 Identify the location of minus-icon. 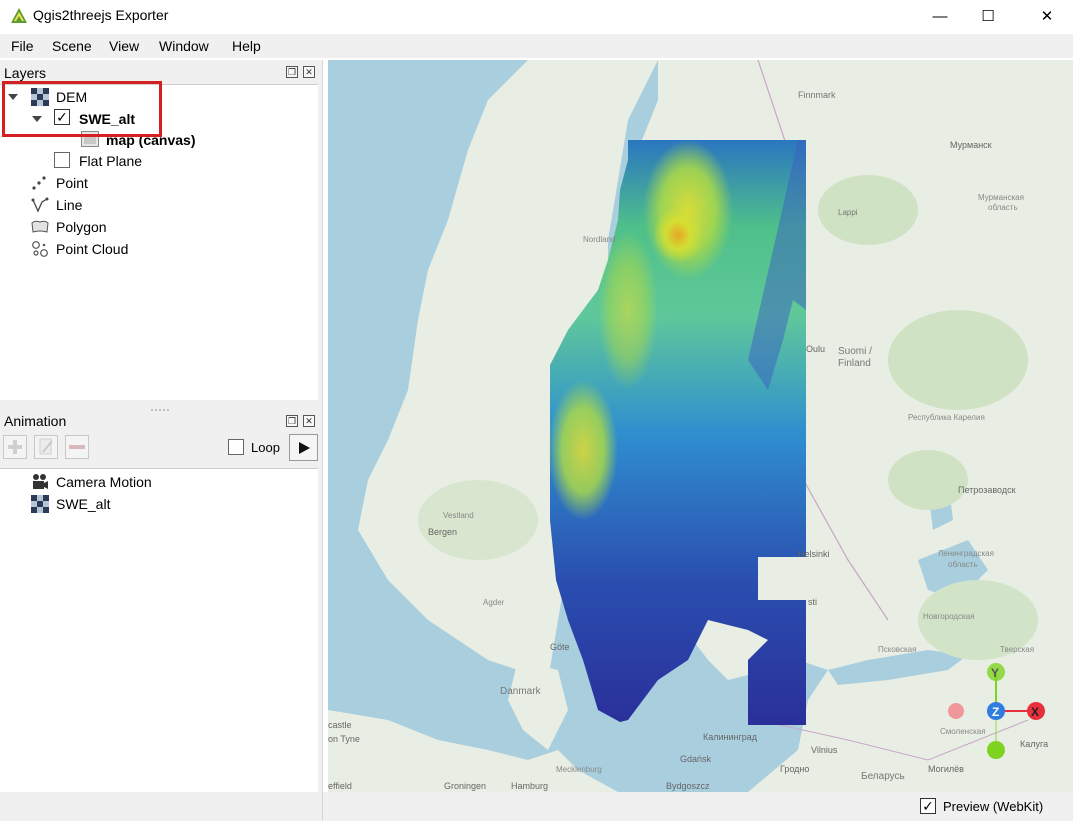
(77, 447).